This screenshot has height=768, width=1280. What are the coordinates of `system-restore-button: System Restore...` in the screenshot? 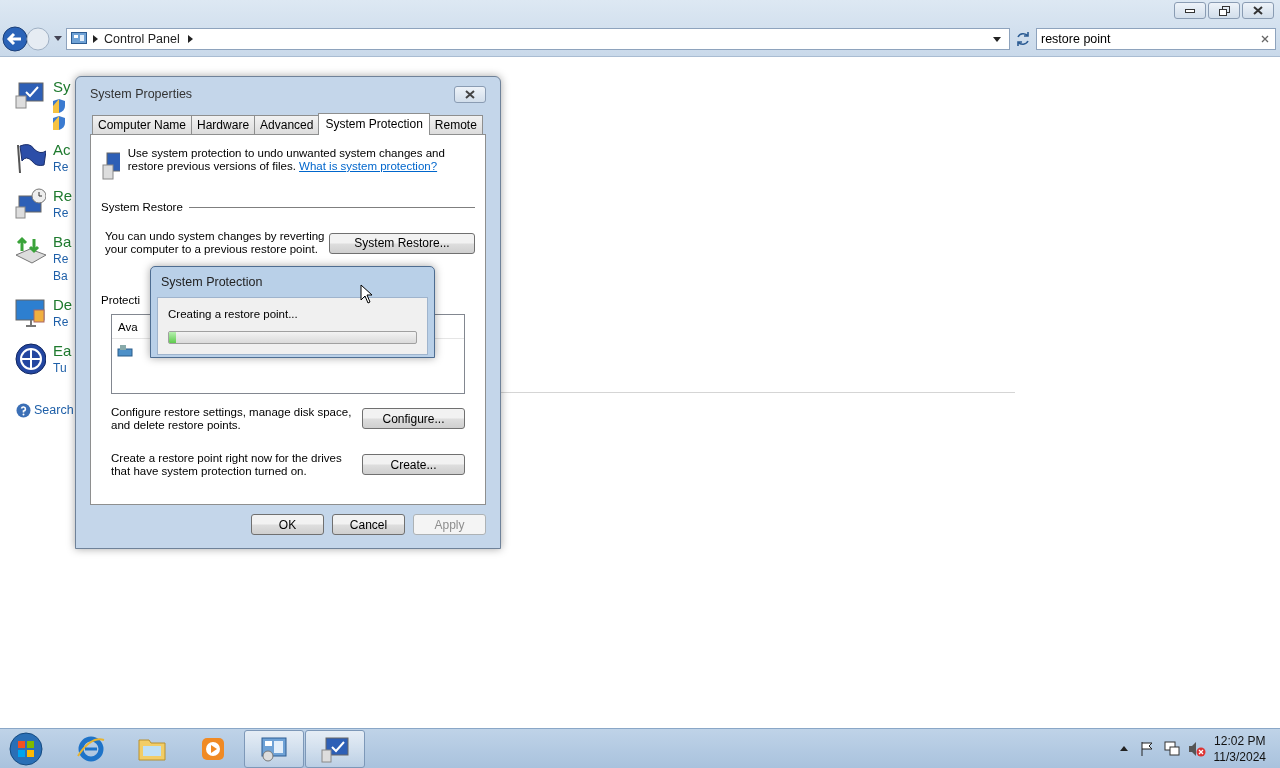 It's located at (402, 243).